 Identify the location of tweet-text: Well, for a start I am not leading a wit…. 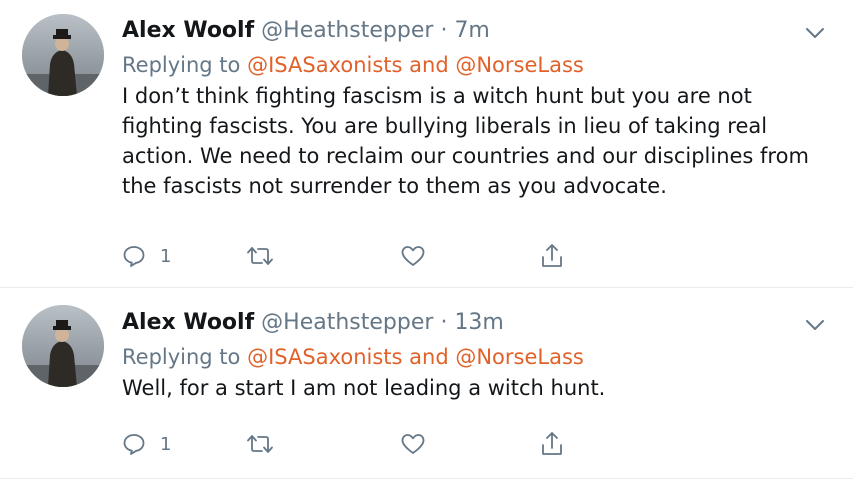
(364, 388).